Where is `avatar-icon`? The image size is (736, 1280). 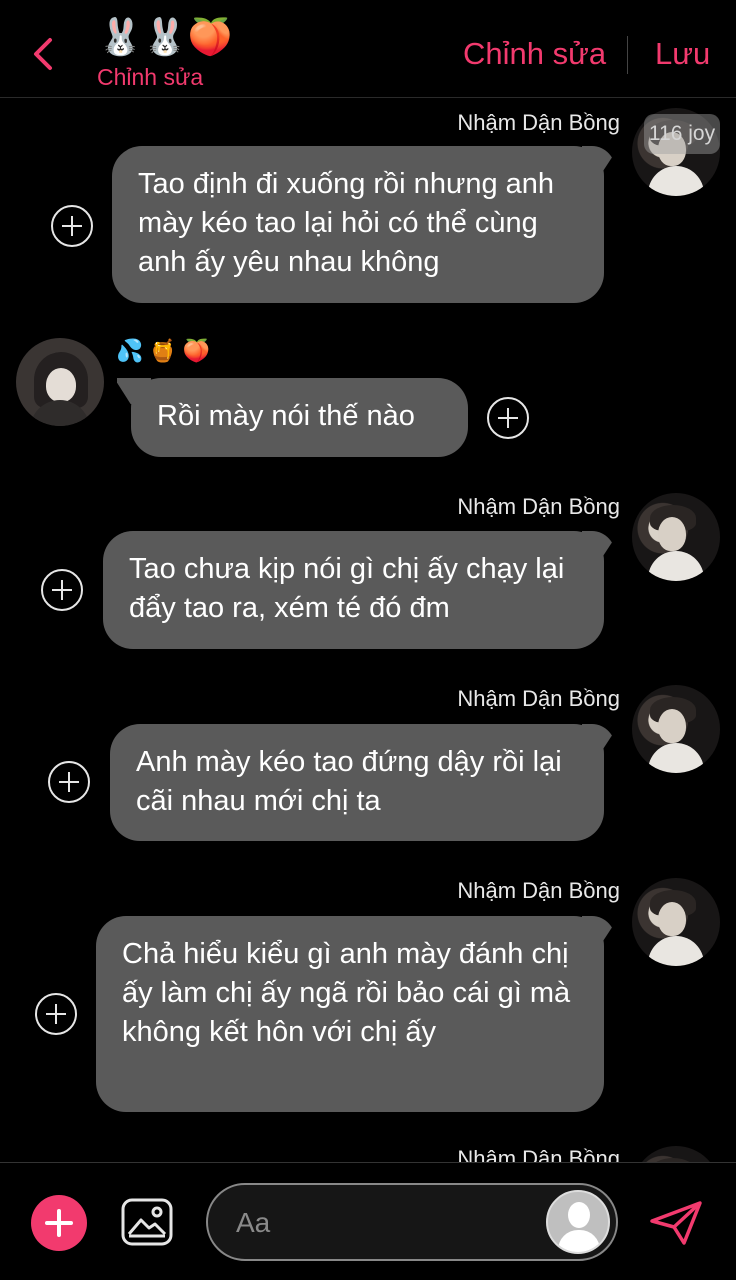 avatar-icon is located at coordinates (578, 1222).